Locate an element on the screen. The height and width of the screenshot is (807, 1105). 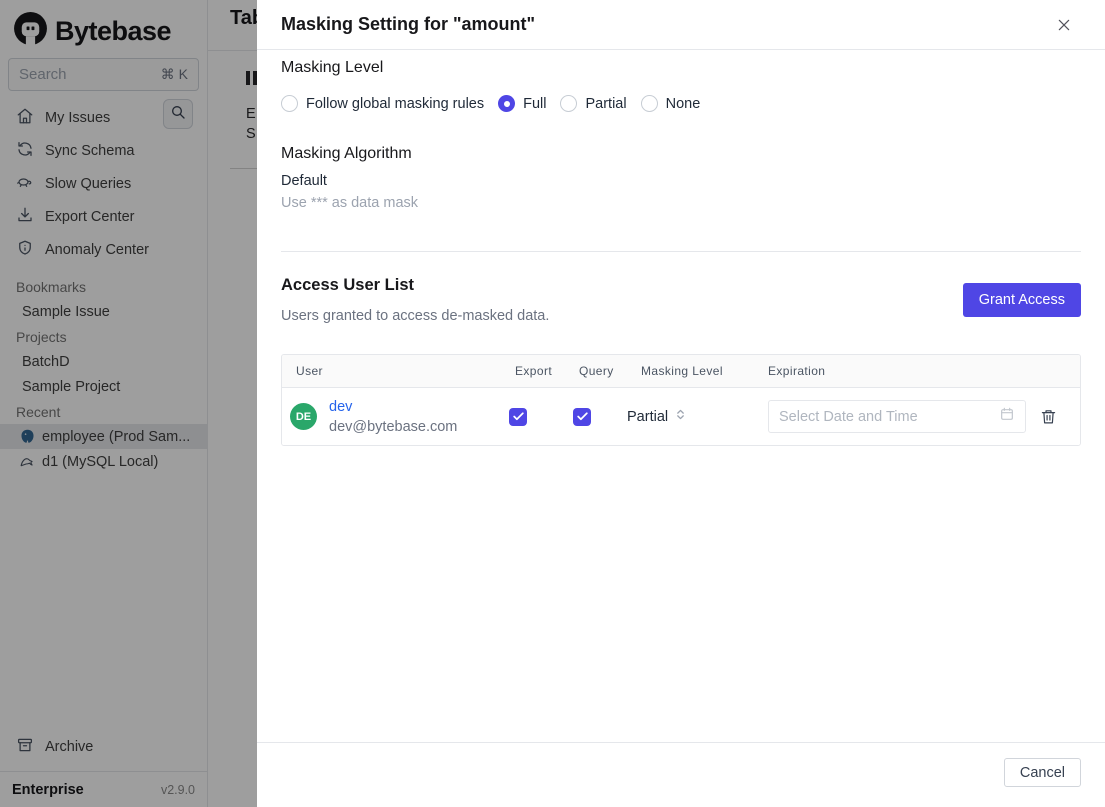
masking-algorithm-heading: Masking Algorithm is located at coordinates (346, 153).